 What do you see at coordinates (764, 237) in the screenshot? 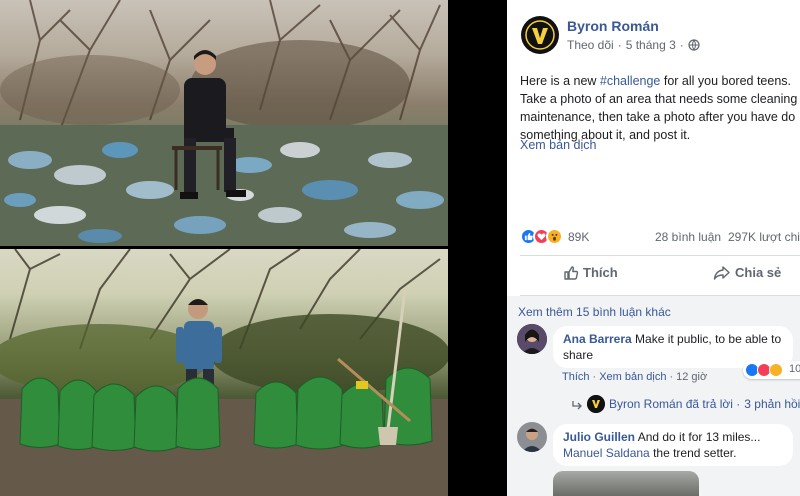
I see `shares-count: 297K lượt chi` at bounding box center [764, 237].